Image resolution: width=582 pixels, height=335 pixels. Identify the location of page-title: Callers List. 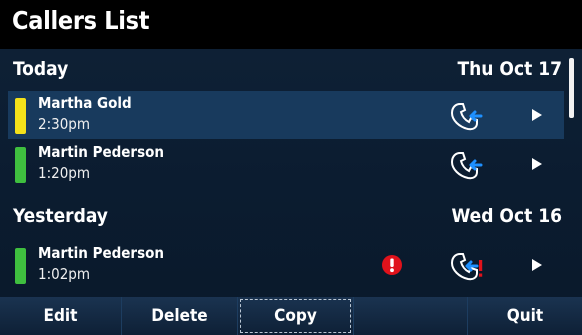
(81, 20).